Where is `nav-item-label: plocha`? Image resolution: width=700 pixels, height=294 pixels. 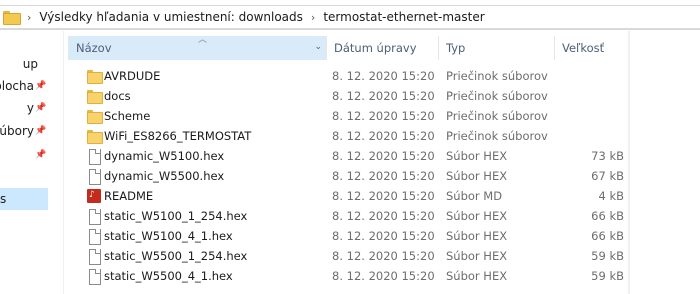 nav-item-label: plocha is located at coordinates (17, 86).